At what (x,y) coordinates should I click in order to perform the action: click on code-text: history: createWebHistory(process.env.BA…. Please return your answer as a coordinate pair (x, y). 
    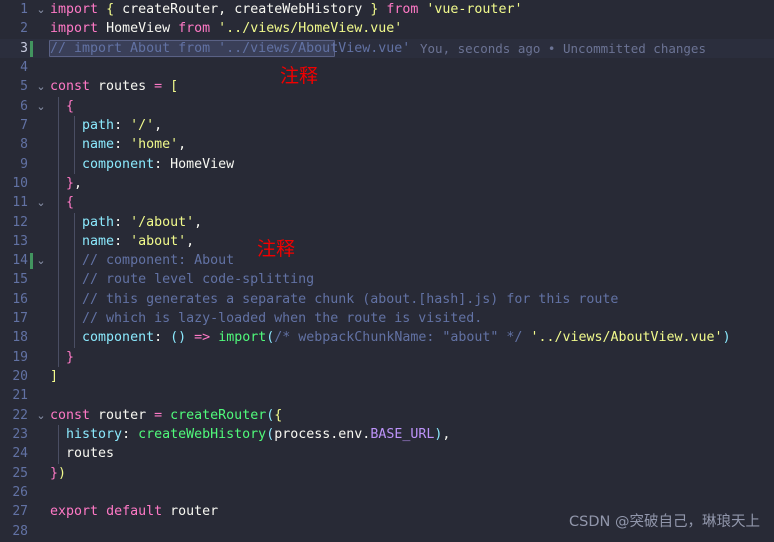
    Looking at the image, I should click on (258, 435).